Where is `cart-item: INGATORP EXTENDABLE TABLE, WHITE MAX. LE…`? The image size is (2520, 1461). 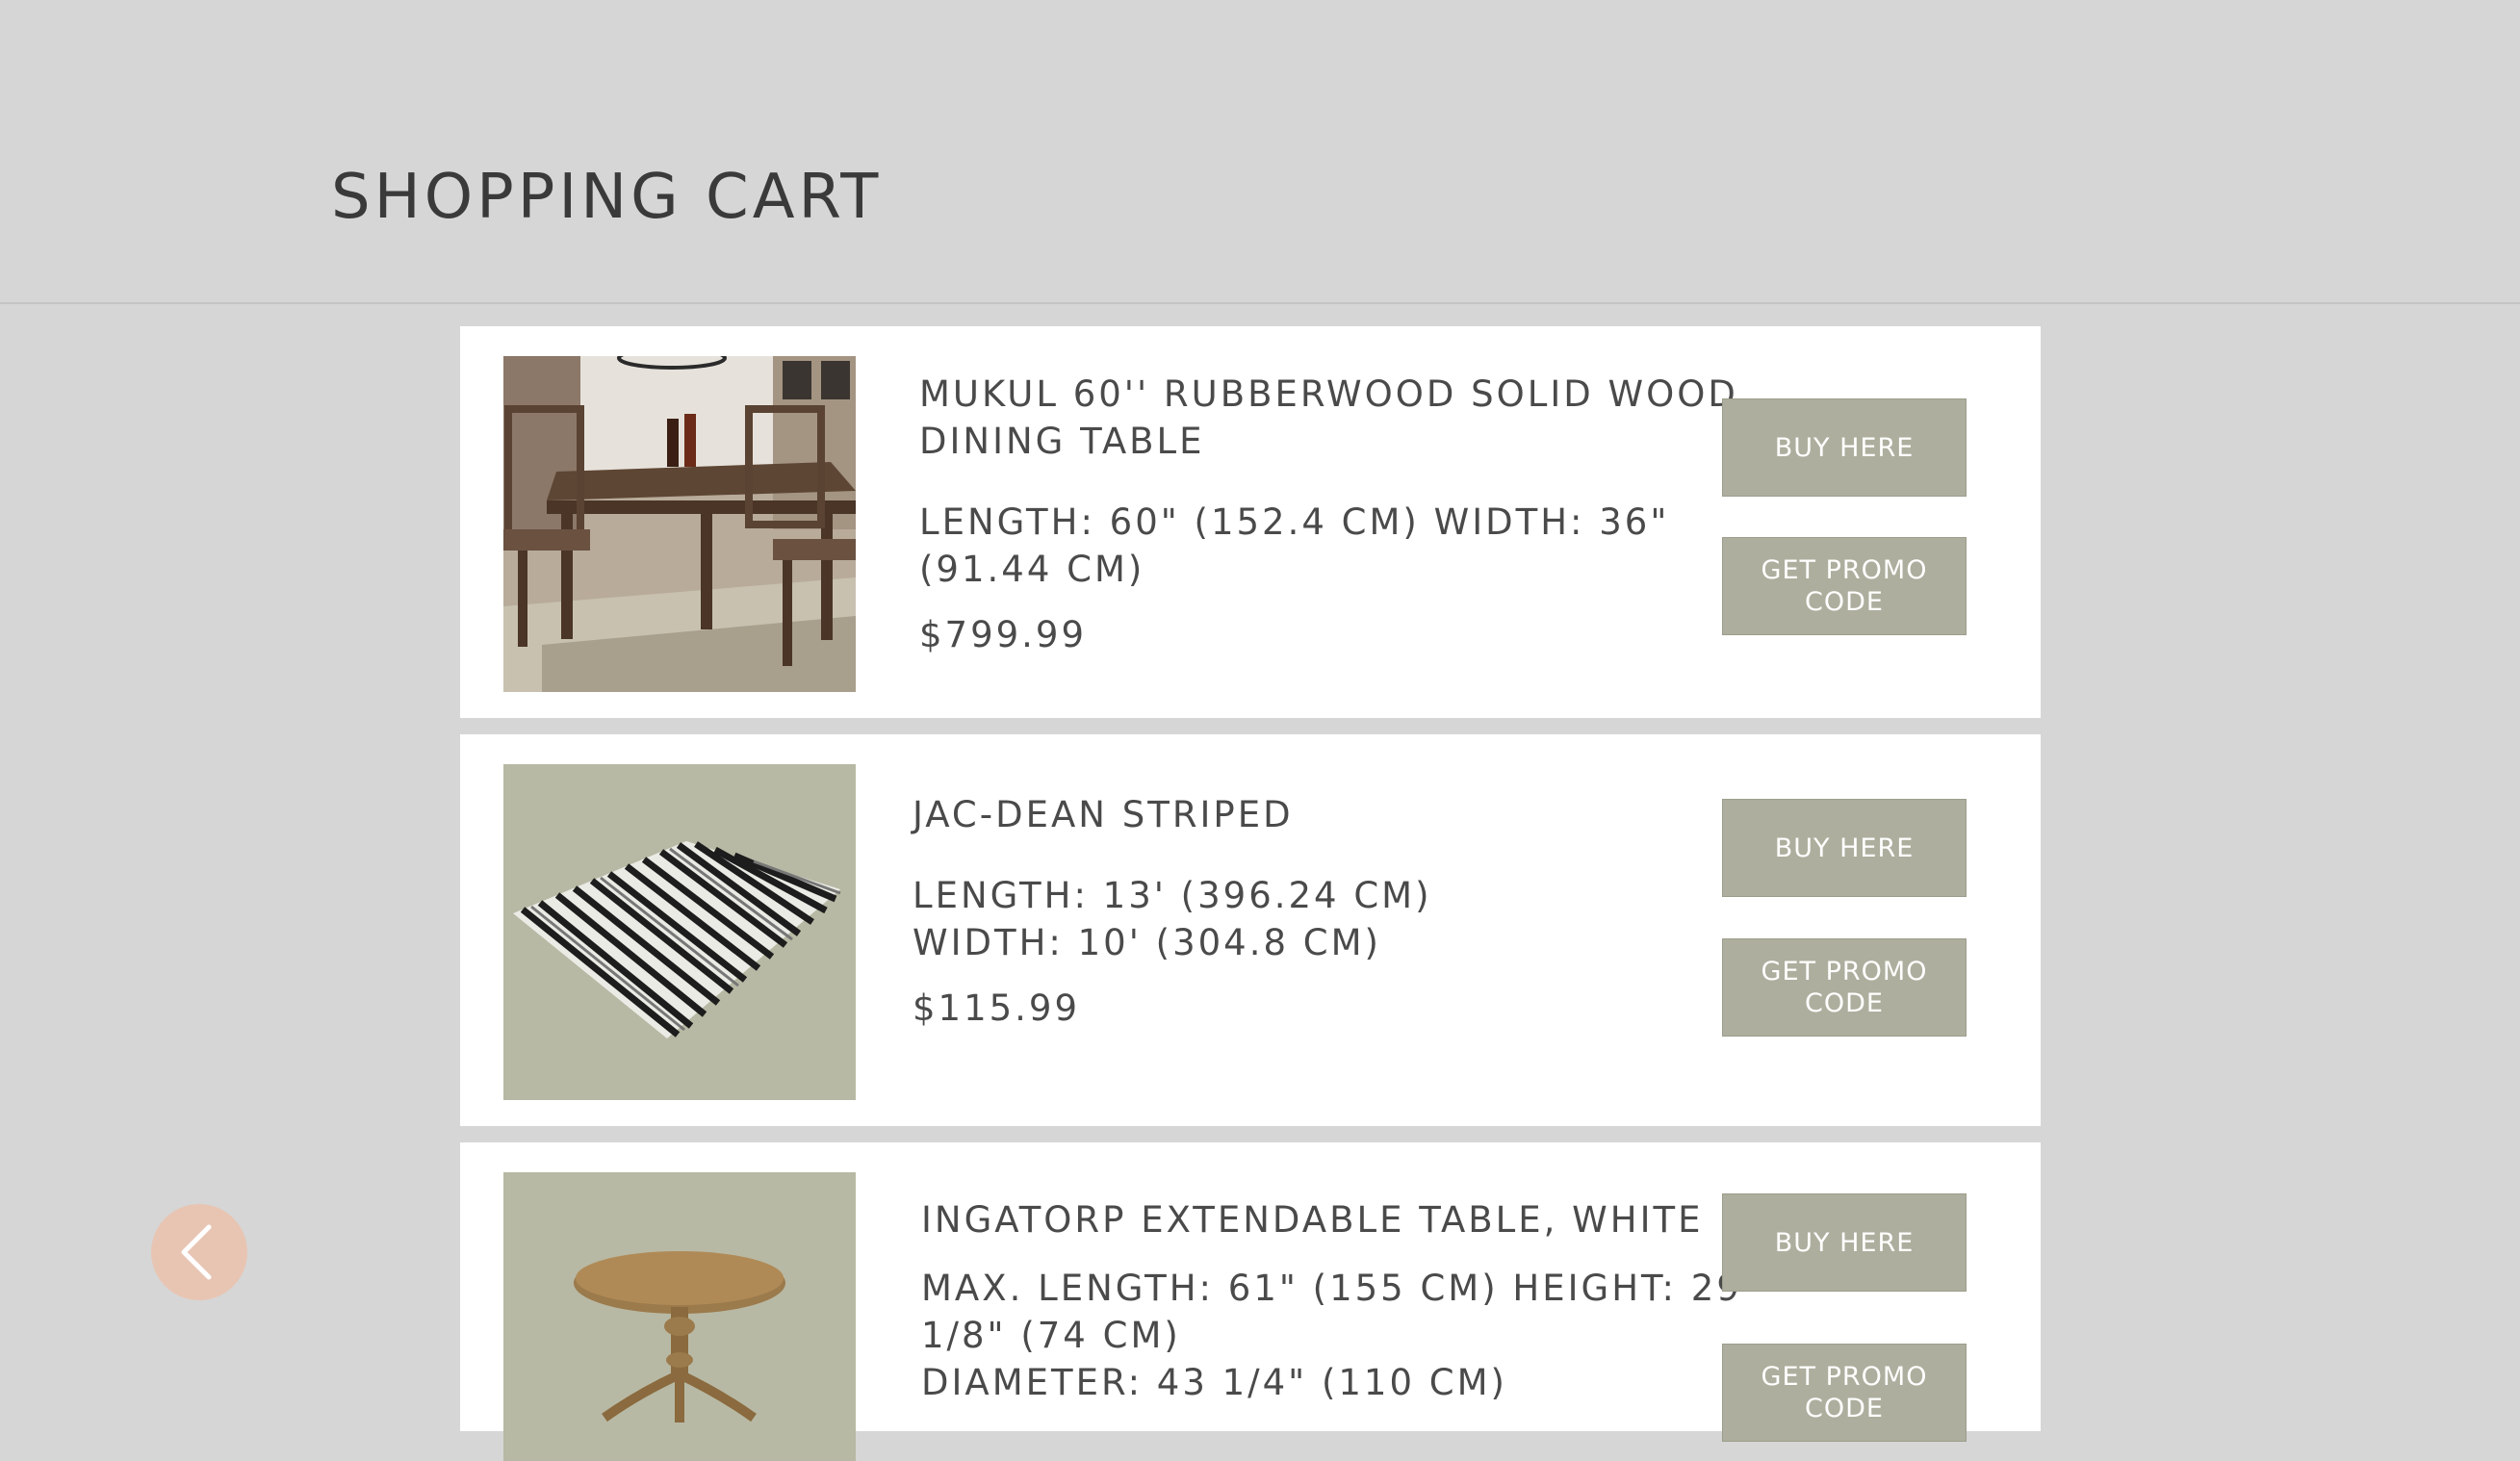
cart-item: INGATORP EXTENDABLE TABLE, WHITE MAX. LE… is located at coordinates (1250, 1301).